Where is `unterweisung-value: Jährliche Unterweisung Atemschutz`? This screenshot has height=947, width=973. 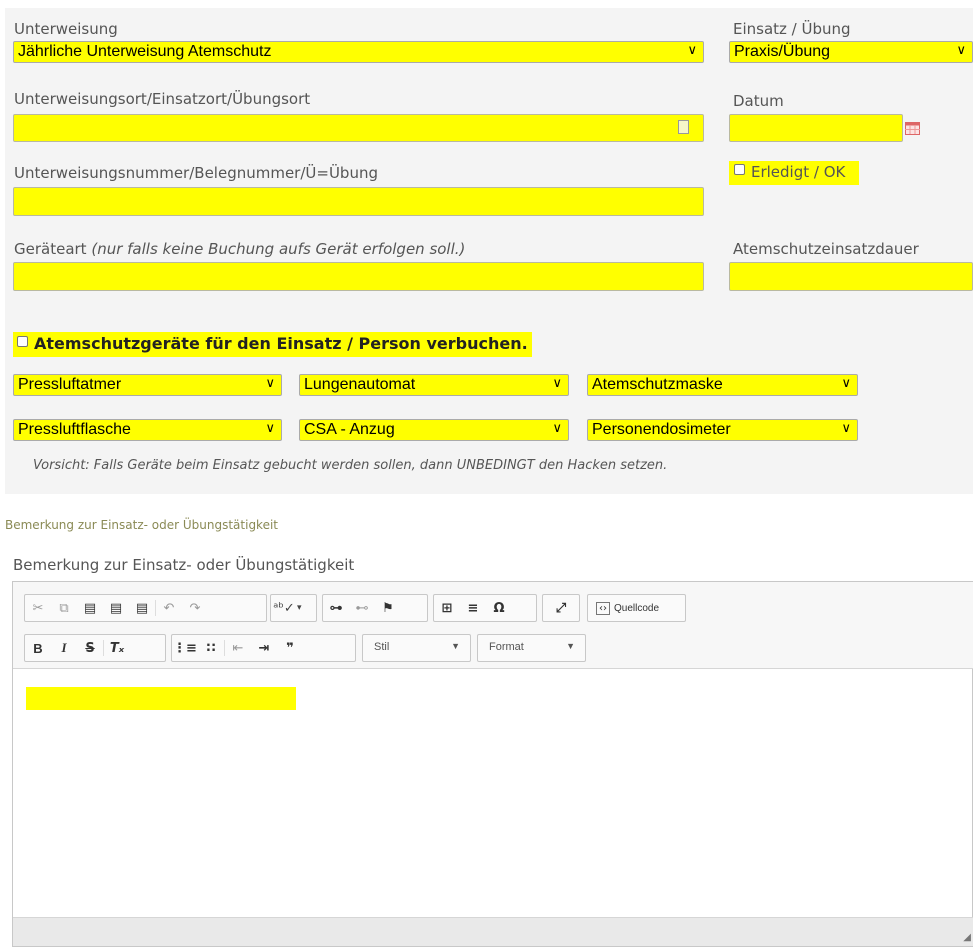 unterweisung-value: Jährliche Unterweisung Atemschutz is located at coordinates (145, 51).